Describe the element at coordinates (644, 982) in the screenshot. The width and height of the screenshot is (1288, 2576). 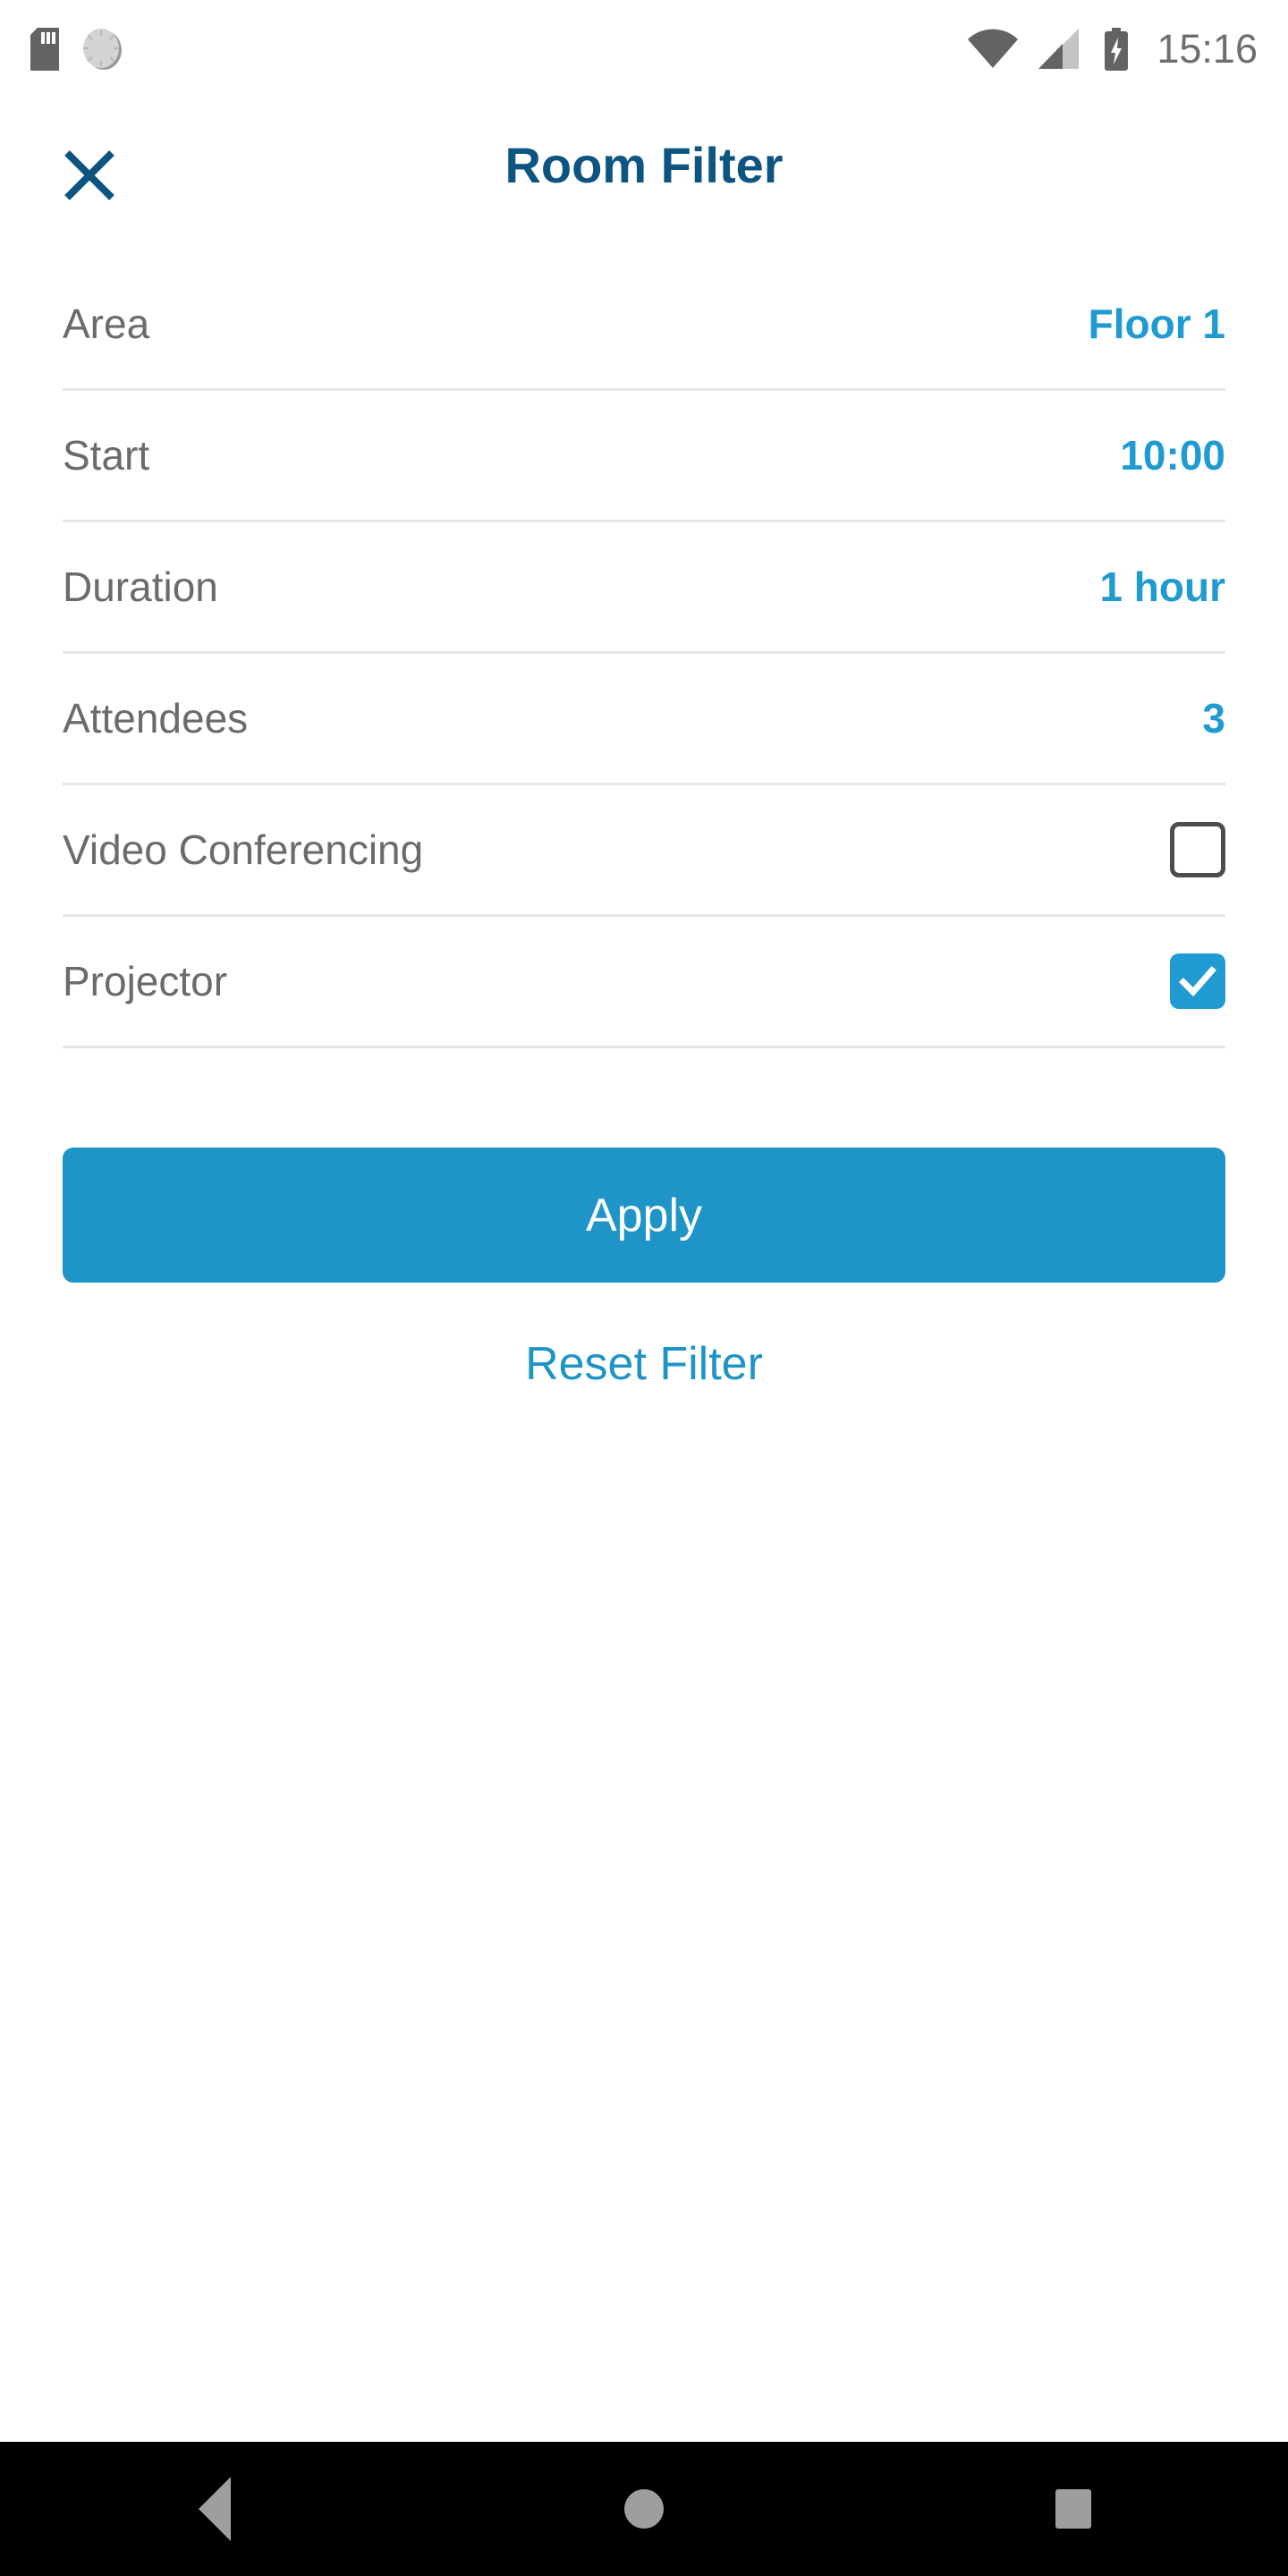
I see `filter-row-projector: Projector` at that location.